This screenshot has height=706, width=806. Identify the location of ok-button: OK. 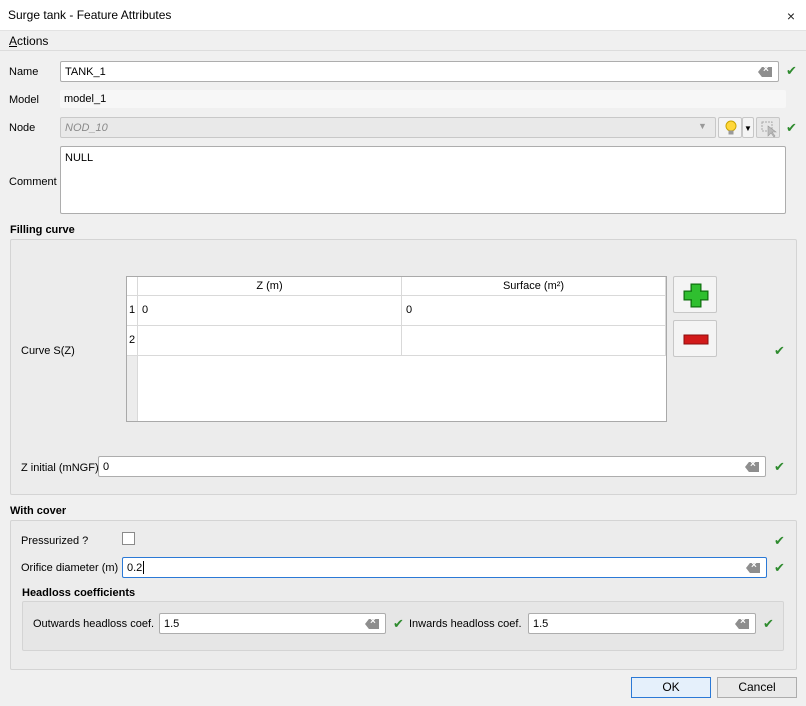
(671, 687).